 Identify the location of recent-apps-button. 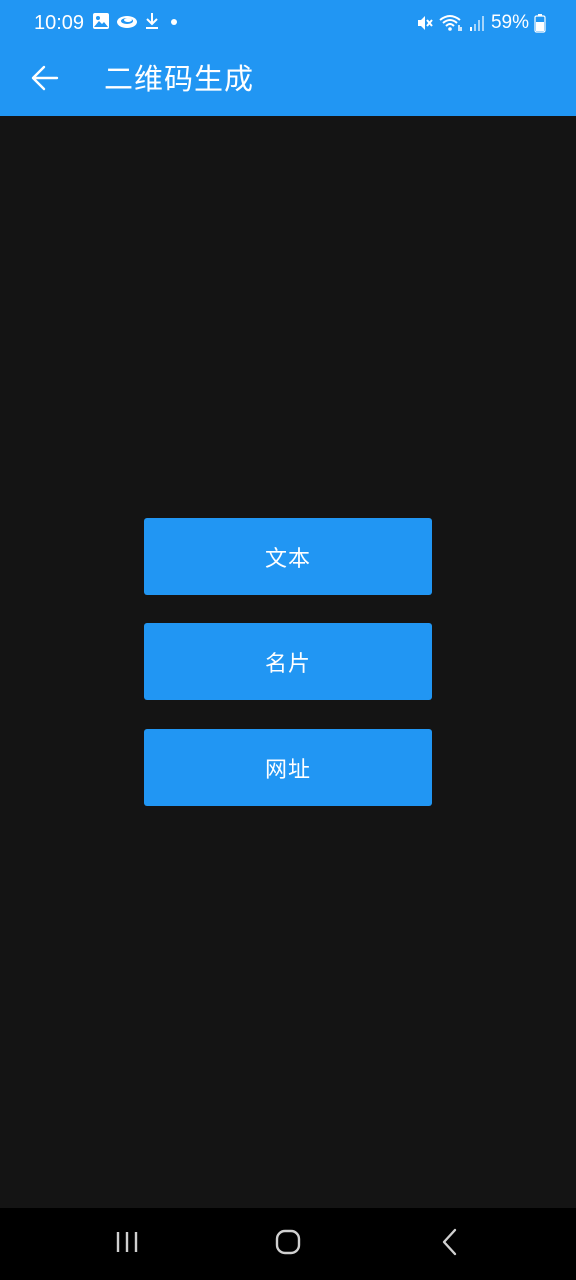
(127, 1244).